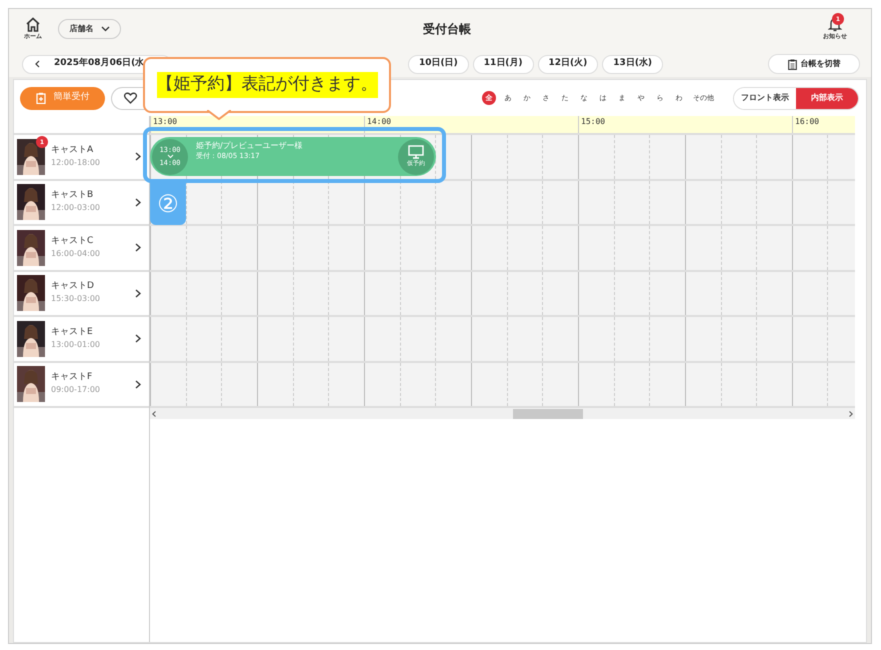 Image resolution: width=881 pixels, height=650 pixels. I want to click on cast-name: キャストF, so click(72, 377).